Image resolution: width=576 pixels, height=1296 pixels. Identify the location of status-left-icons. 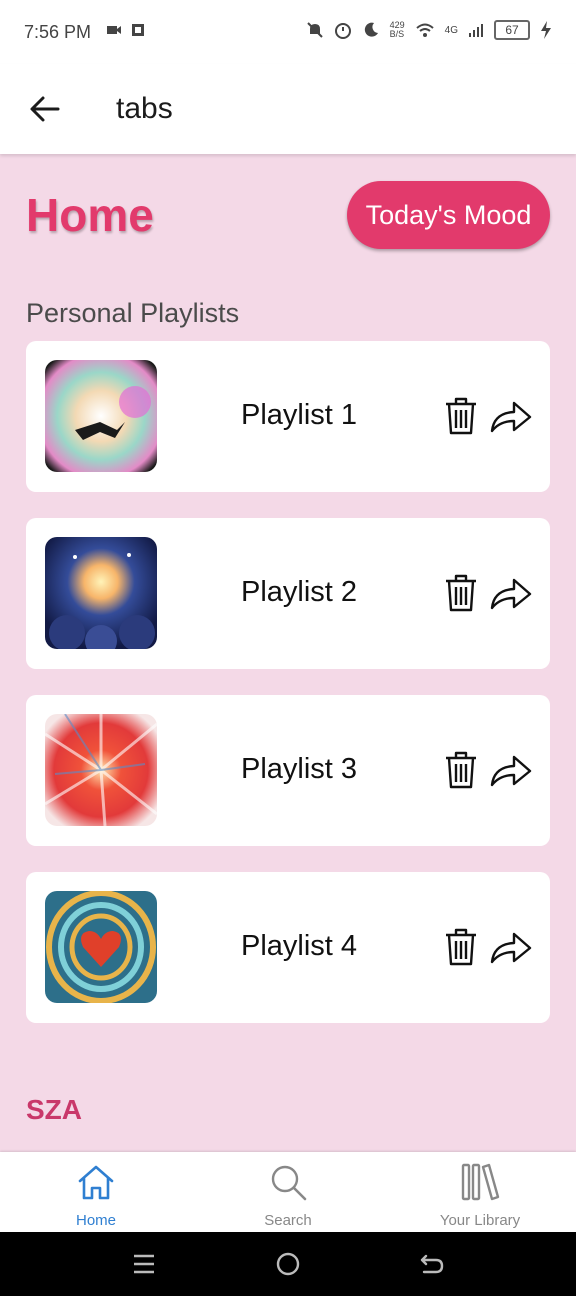
(126, 30).